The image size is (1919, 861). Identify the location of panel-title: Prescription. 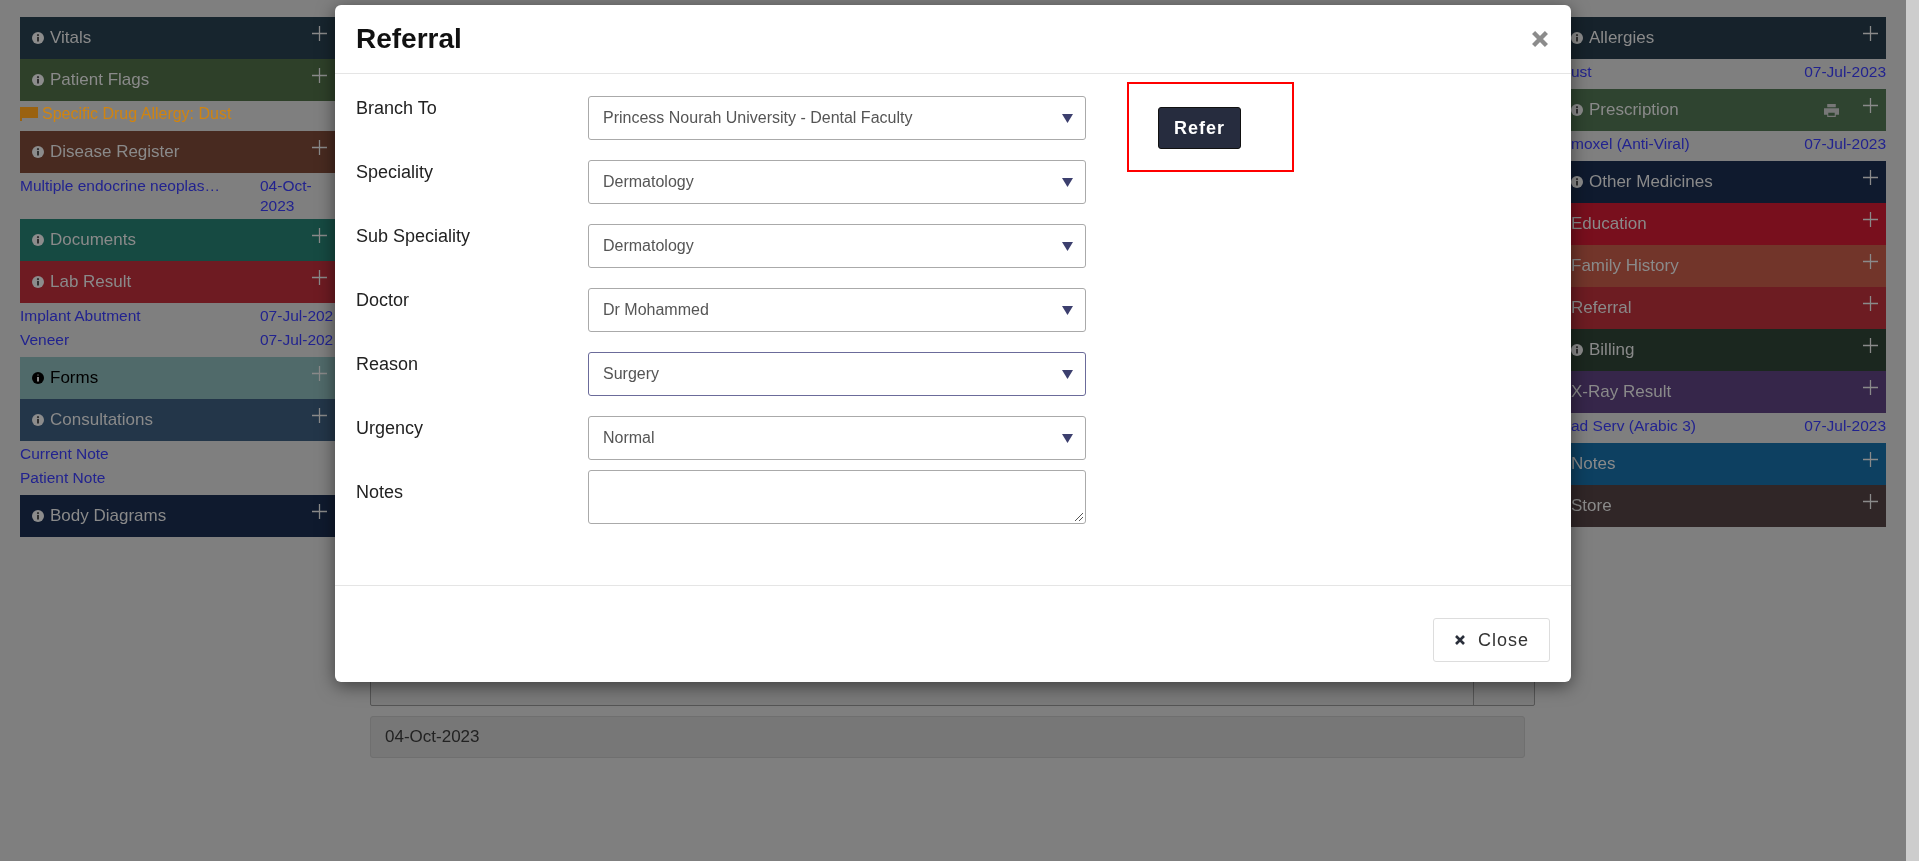
(1634, 110).